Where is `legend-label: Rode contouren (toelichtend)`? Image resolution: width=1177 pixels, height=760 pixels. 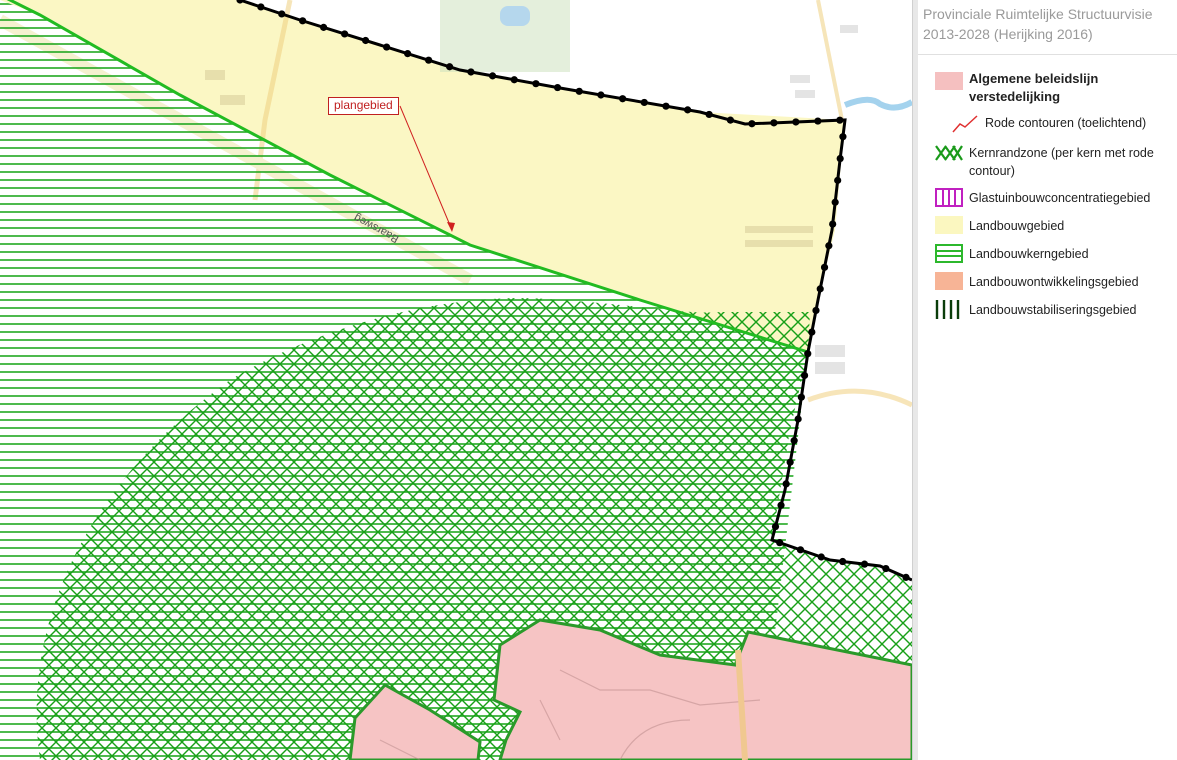
legend-label: Rode contouren (toelichtend) is located at coordinates (1066, 123).